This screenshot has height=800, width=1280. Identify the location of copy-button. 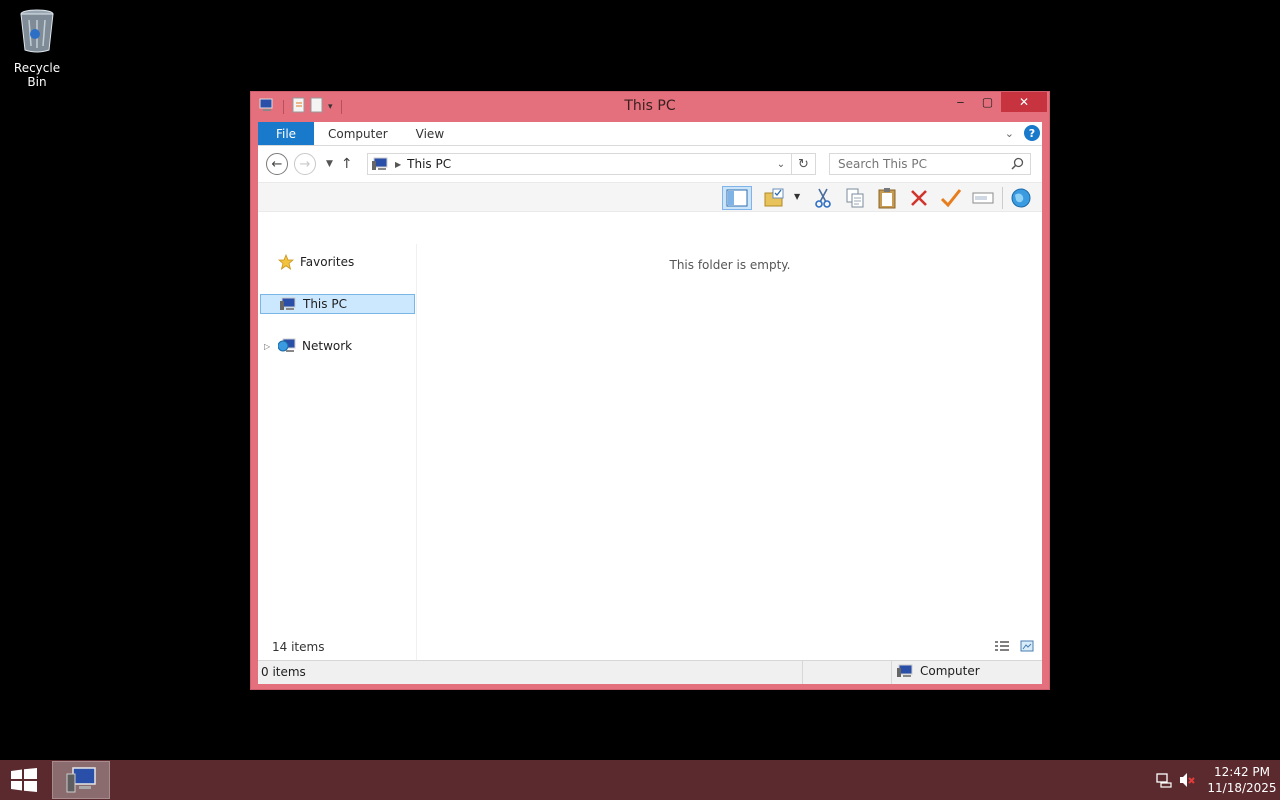
(855, 198).